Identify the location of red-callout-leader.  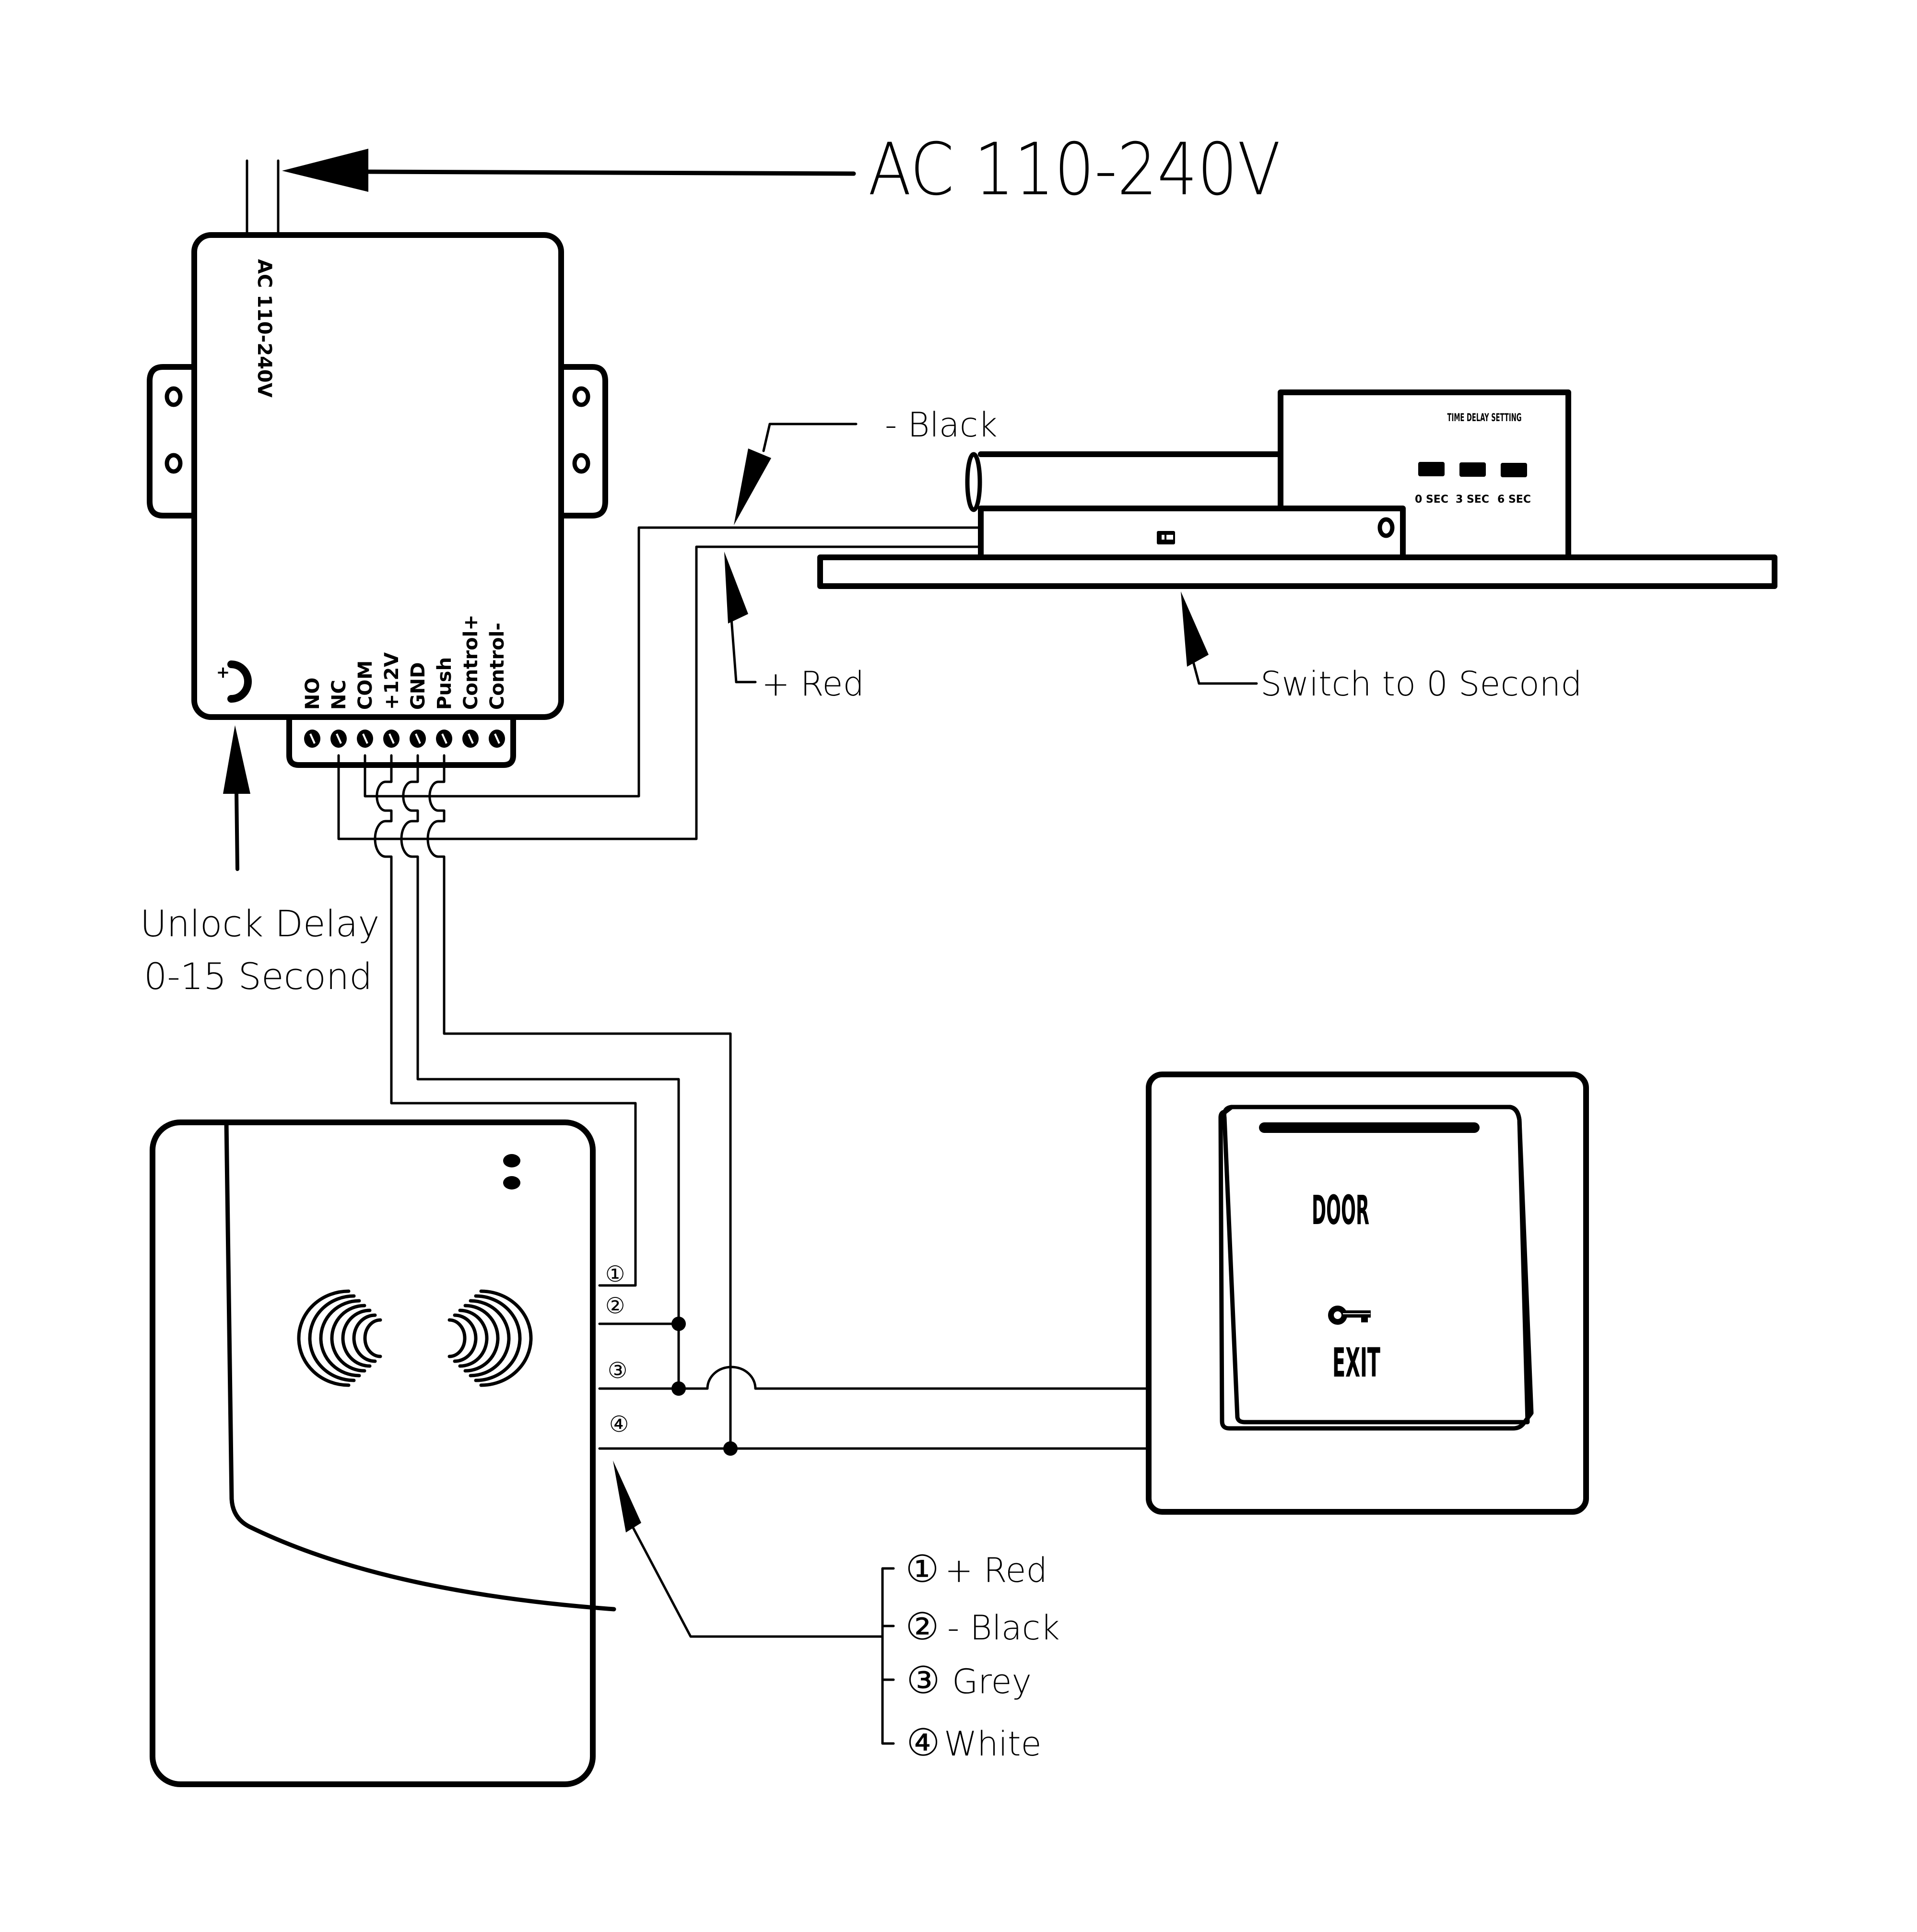
(743, 650).